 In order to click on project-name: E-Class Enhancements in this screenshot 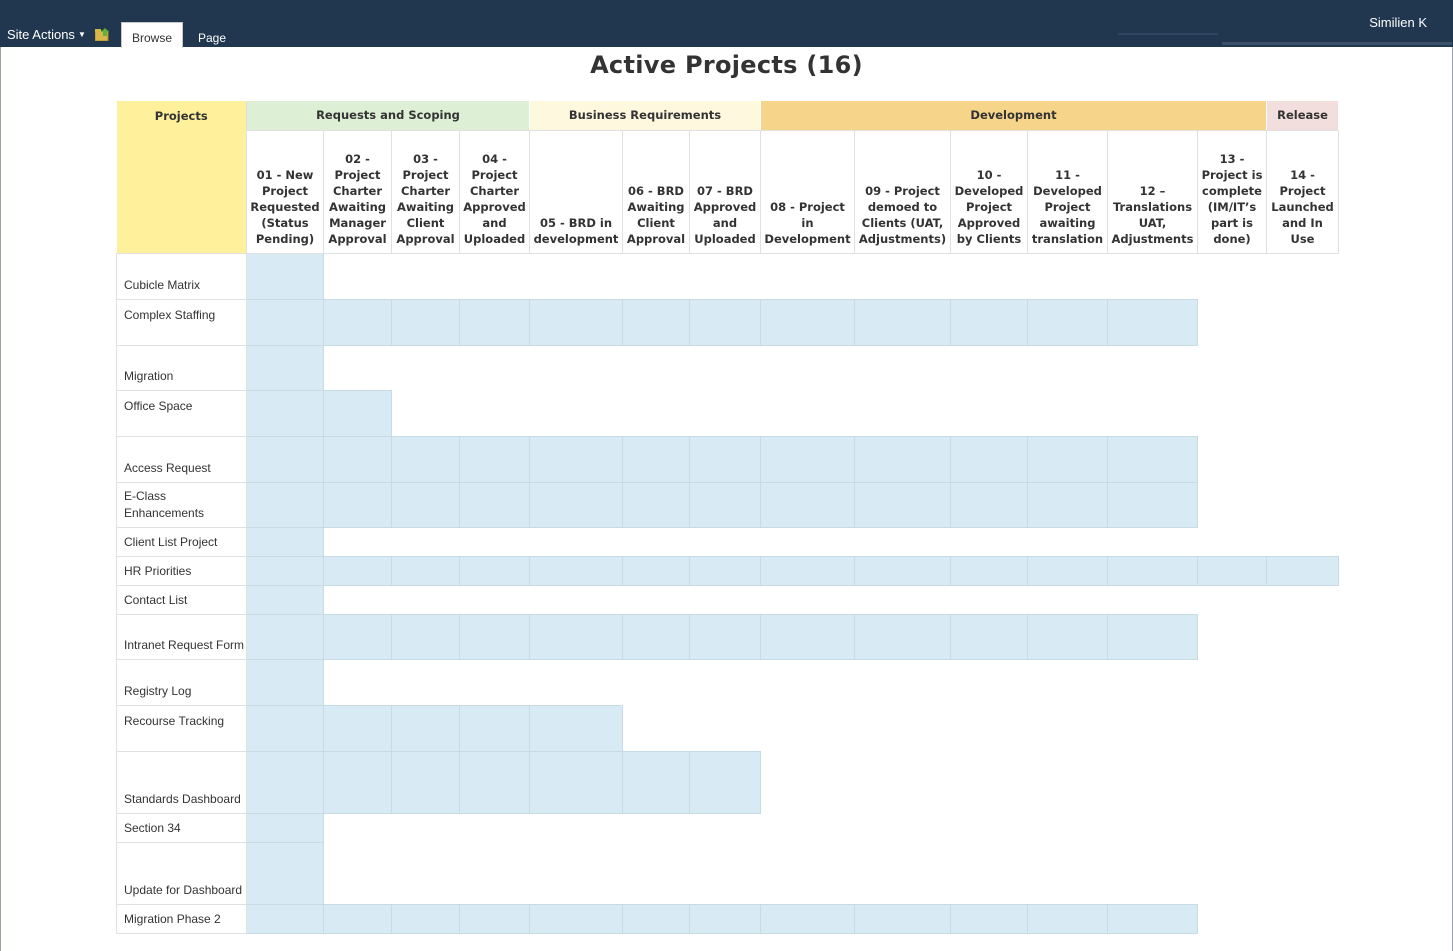, I will do `click(181, 505)`.